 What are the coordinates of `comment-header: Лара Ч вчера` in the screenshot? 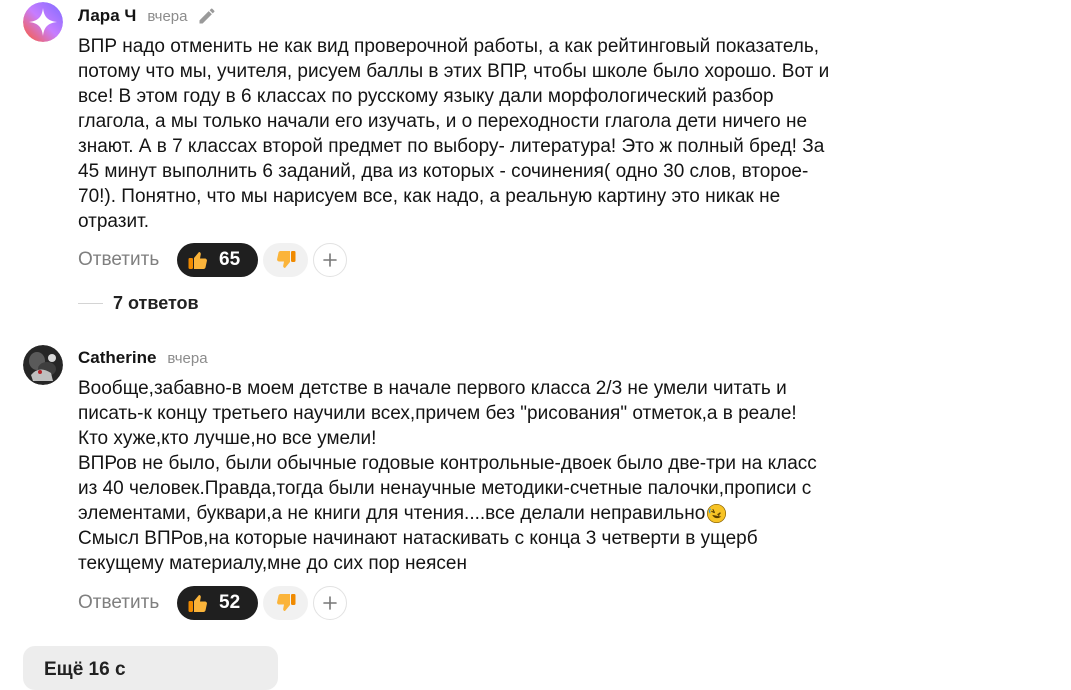 It's located at (147, 16).